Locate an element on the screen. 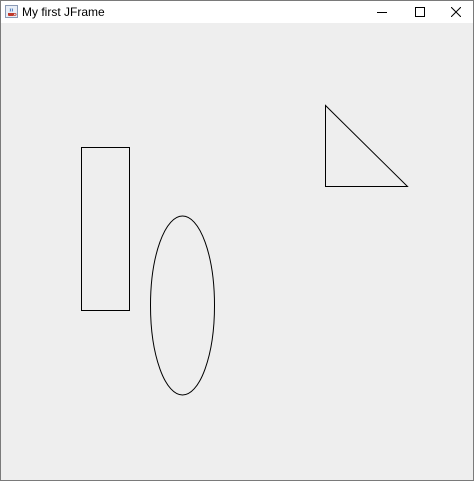 The height and width of the screenshot is (481, 474). drawn-rectangle is located at coordinates (105, 229).